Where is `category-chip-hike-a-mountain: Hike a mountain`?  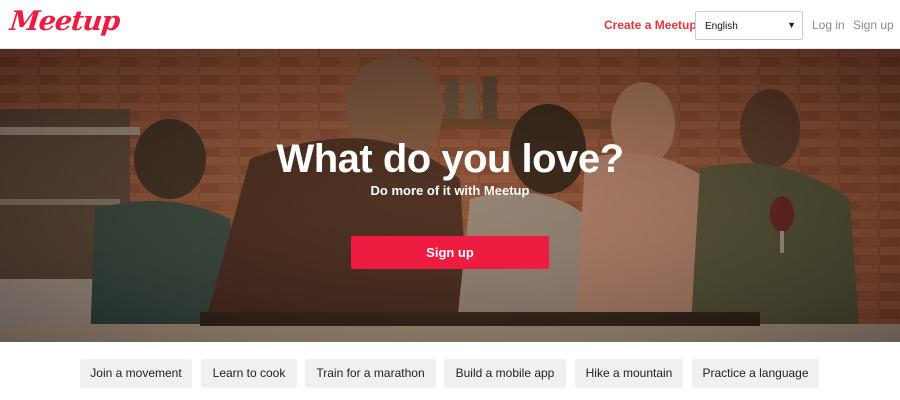 category-chip-hike-a-mountain: Hike a mountain is located at coordinates (629, 373).